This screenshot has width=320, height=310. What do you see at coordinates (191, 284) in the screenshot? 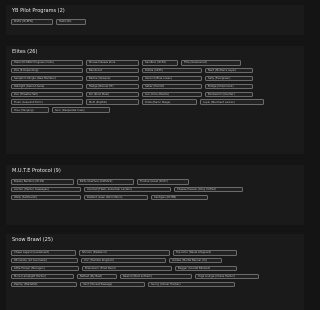
I see `member-chip: Sunny (Clover Tracker)` at bounding box center [191, 284].